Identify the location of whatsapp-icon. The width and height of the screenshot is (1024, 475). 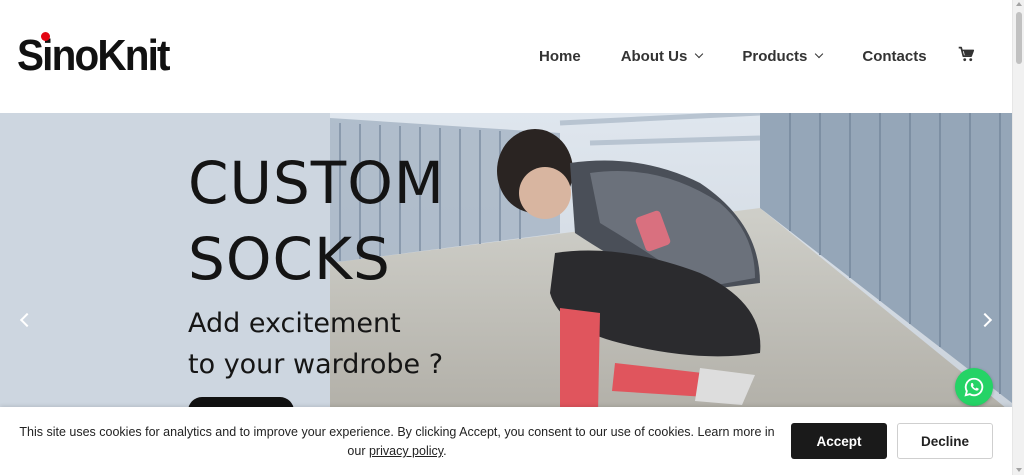
(974, 387).